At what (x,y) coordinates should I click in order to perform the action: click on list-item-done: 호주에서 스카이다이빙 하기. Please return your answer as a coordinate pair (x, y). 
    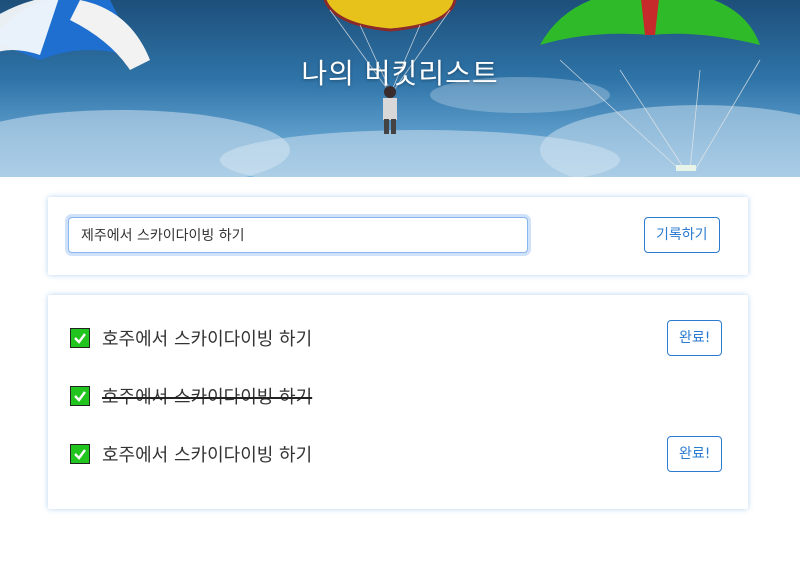
    Looking at the image, I should click on (400, 391).